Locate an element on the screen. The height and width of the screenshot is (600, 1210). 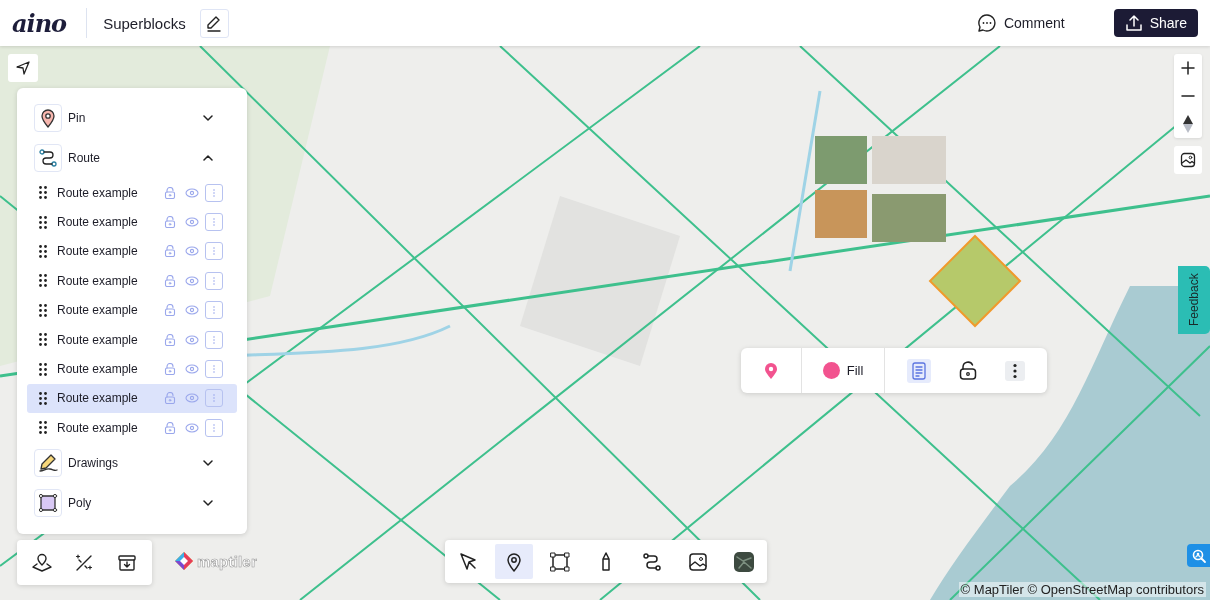
chevron-up-icon is located at coordinates (208, 158).